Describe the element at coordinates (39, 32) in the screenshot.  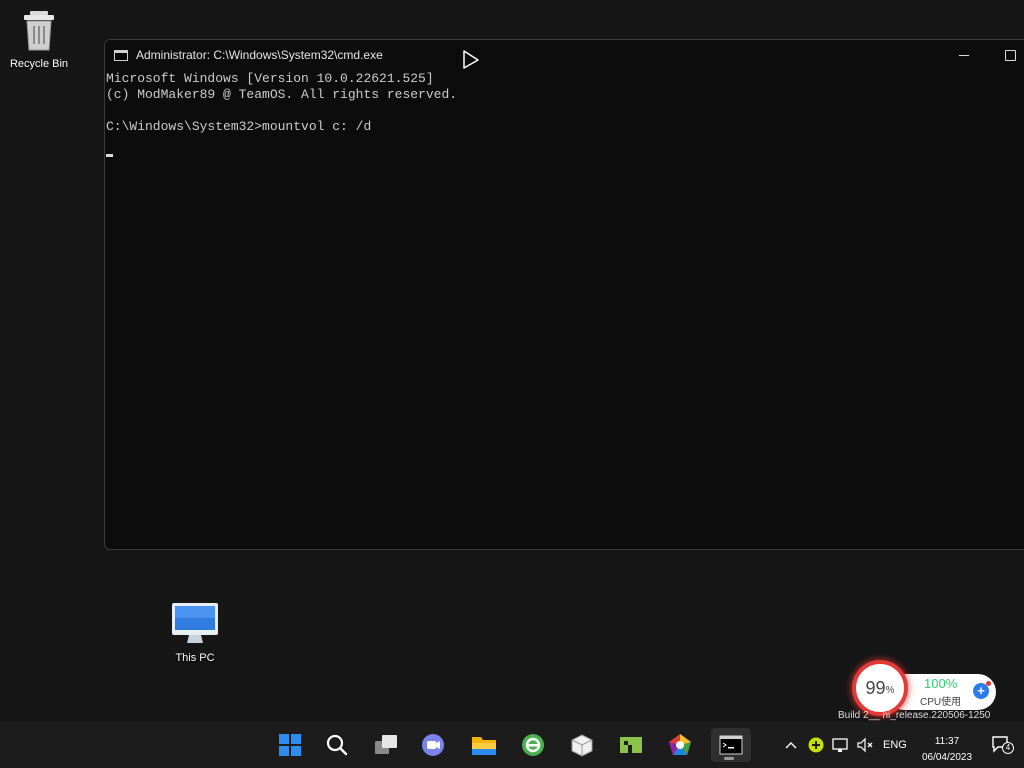
I see `recycle-bin-icon` at that location.